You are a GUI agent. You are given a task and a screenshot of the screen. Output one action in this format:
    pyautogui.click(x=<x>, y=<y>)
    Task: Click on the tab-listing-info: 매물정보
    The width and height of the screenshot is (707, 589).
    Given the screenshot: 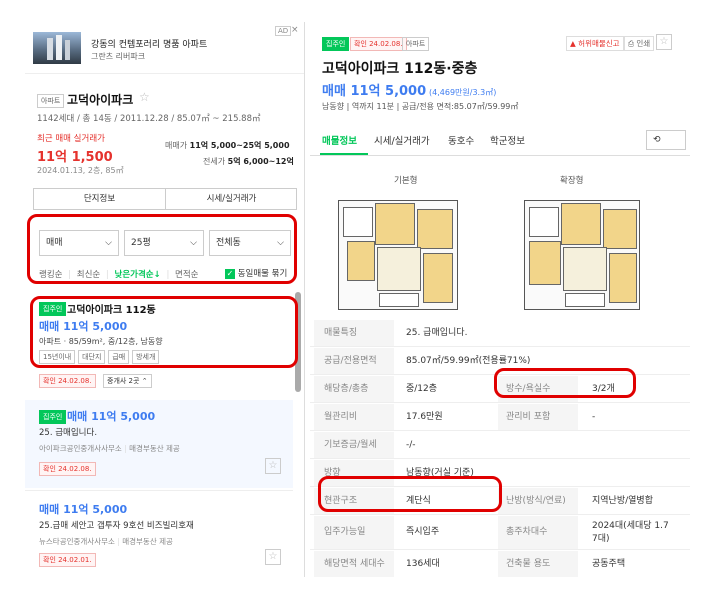 What is the action you would take?
    pyautogui.click(x=339, y=140)
    